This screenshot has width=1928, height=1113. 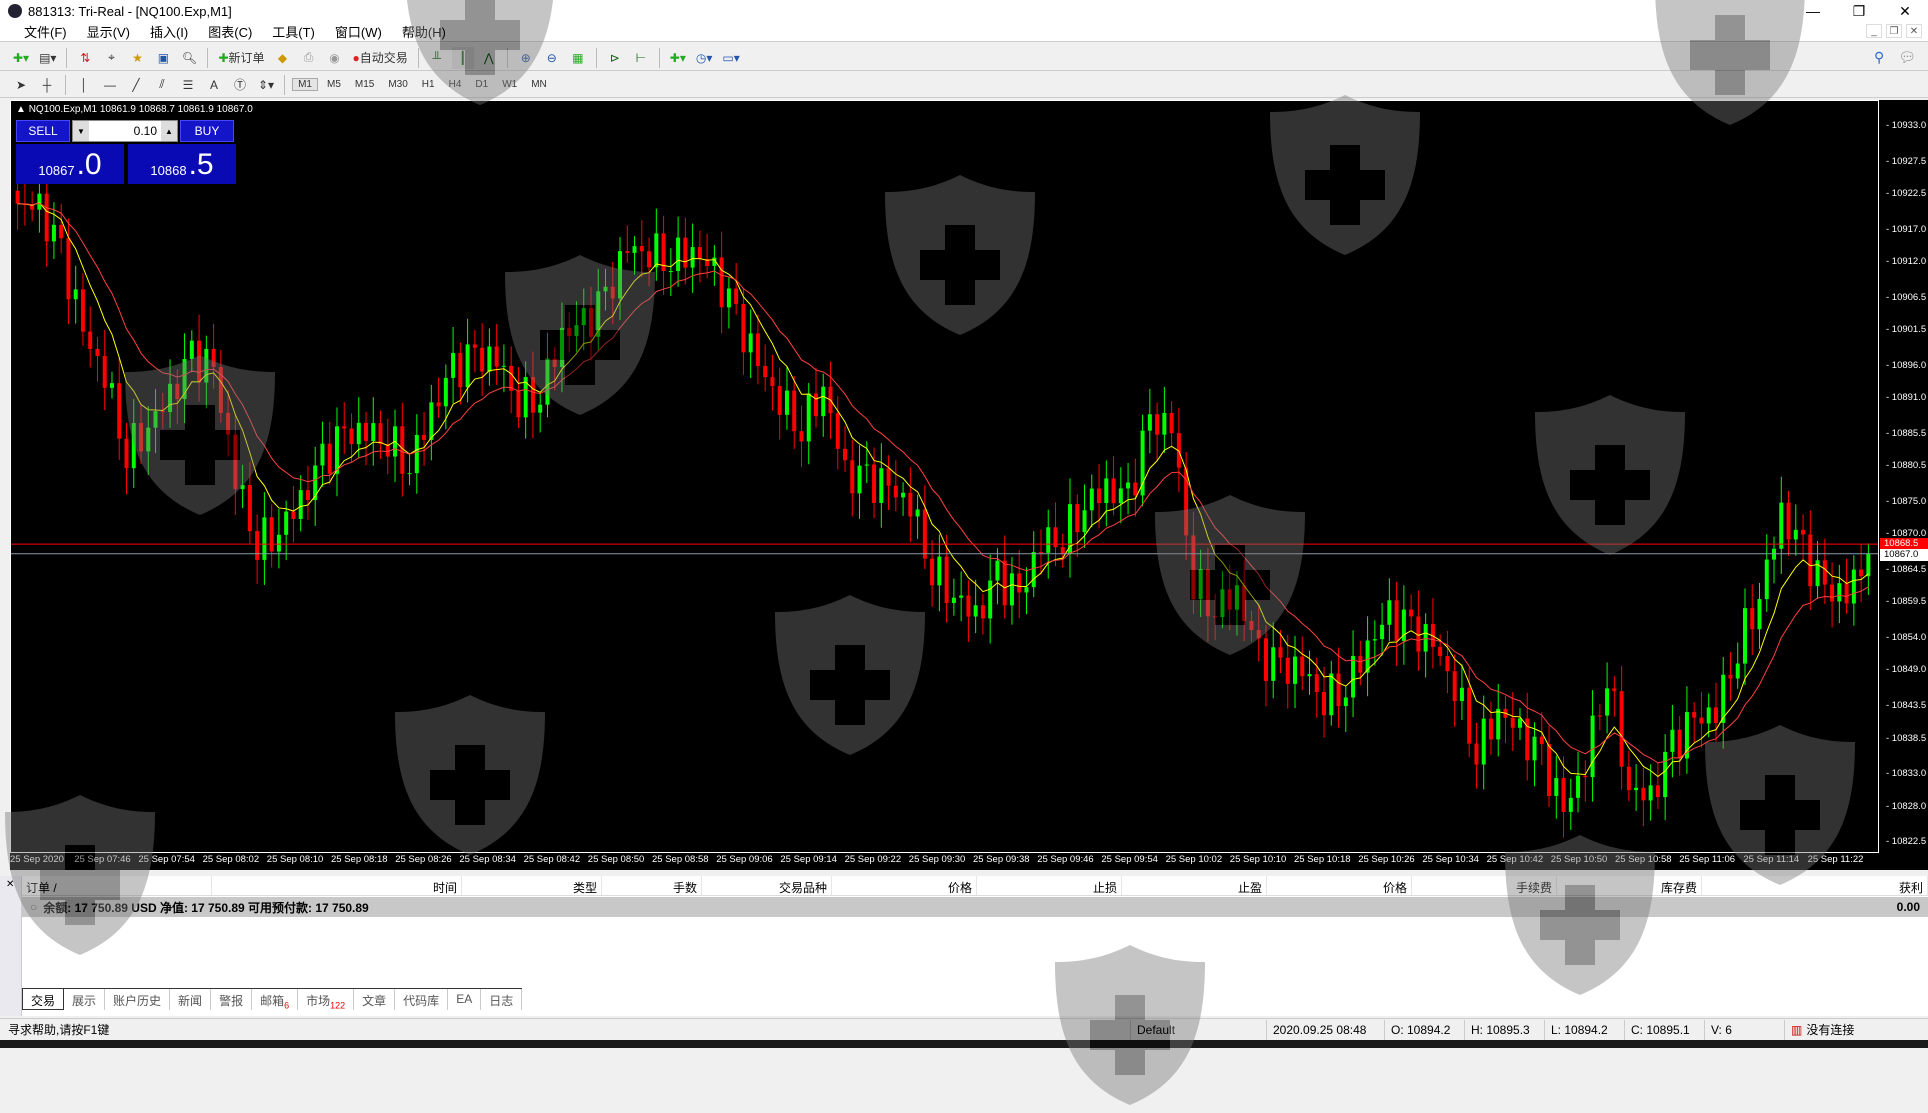 I want to click on col-symbol: 交易品种, so click(x=767, y=885).